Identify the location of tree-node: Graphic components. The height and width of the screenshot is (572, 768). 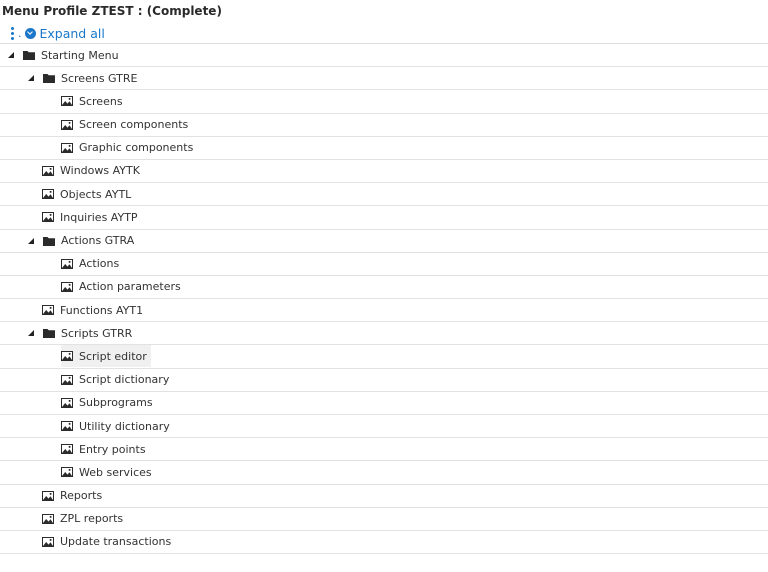
(129, 148).